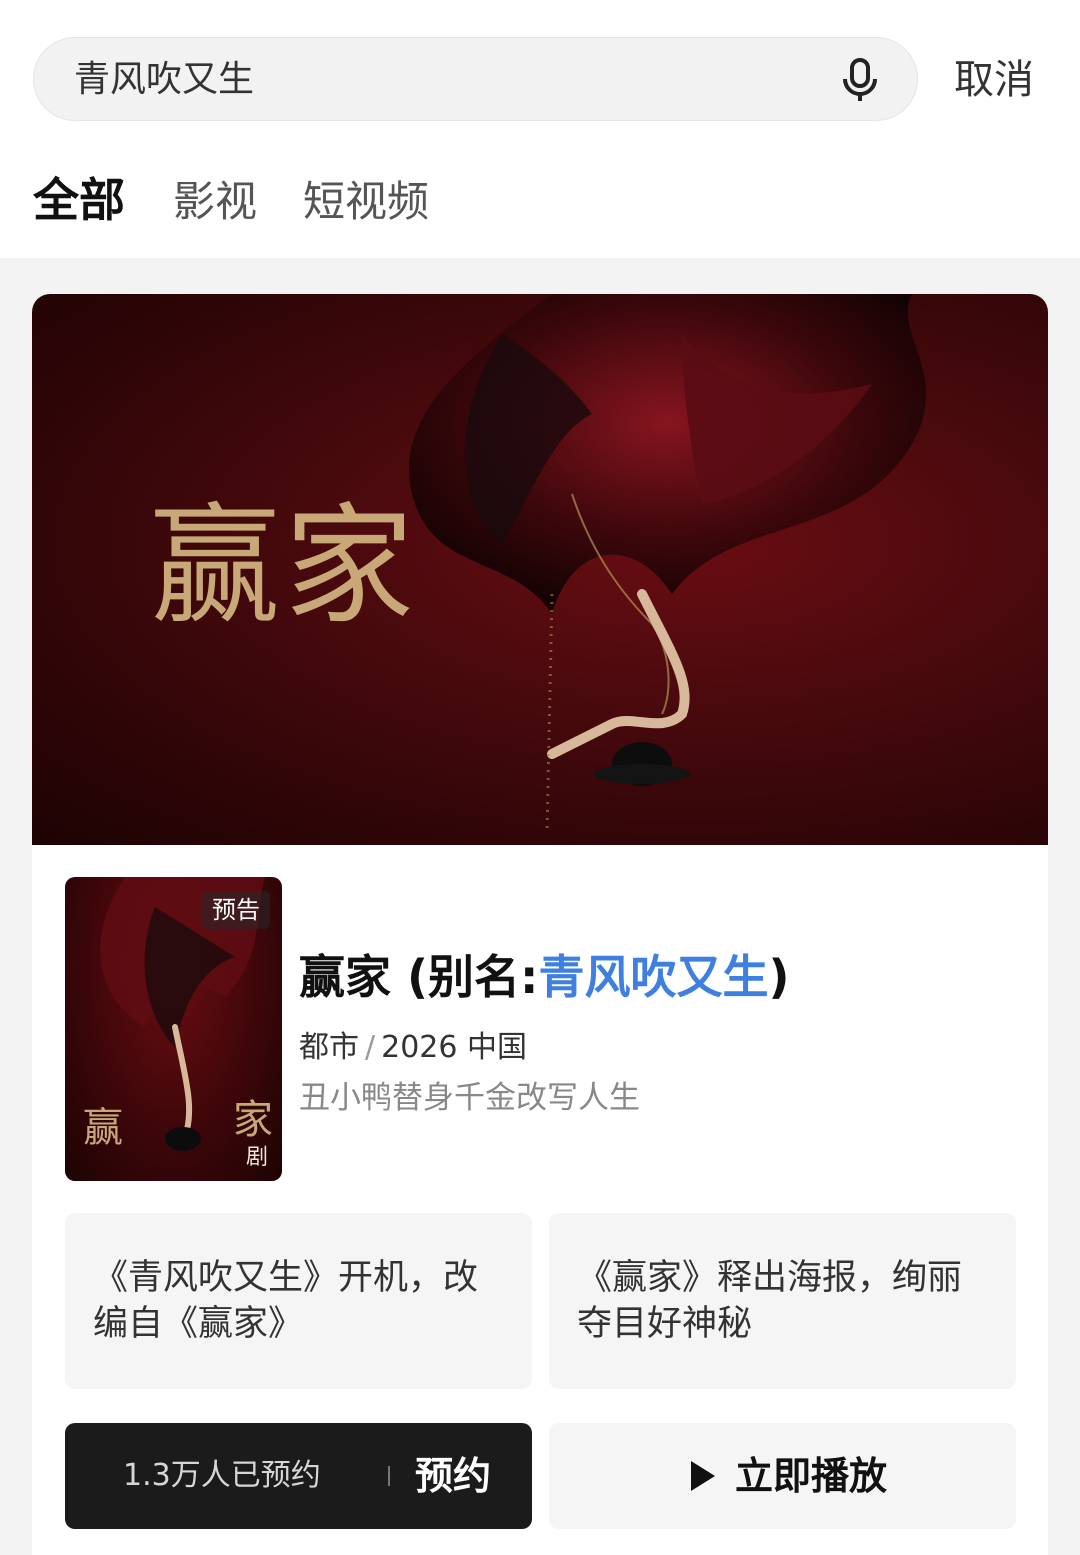 This screenshot has height=1555, width=1080. Describe the element at coordinates (811, 1476) in the screenshot. I see `play-label: 立即播放` at that location.